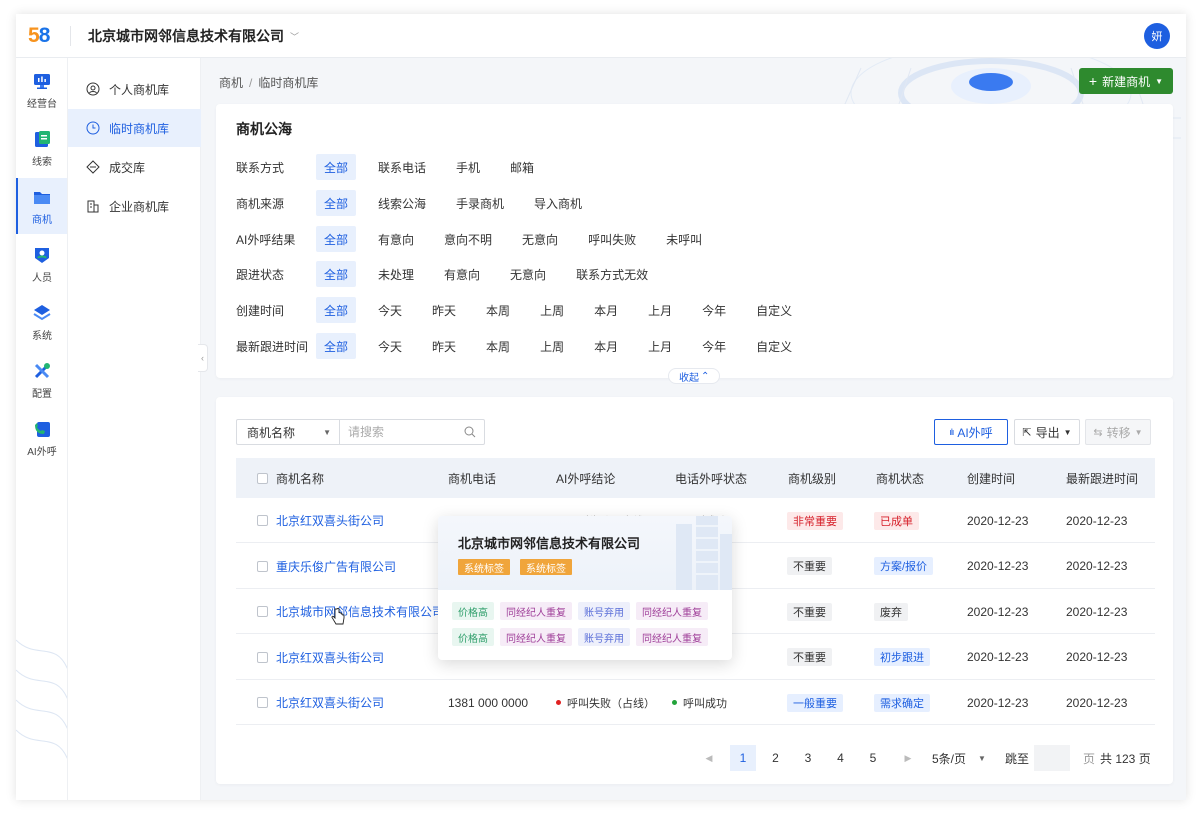 The image size is (1200, 817). What do you see at coordinates (1125, 81) in the screenshot?
I see `new-opportunity-button: + 新建商机 ▼` at bounding box center [1125, 81].